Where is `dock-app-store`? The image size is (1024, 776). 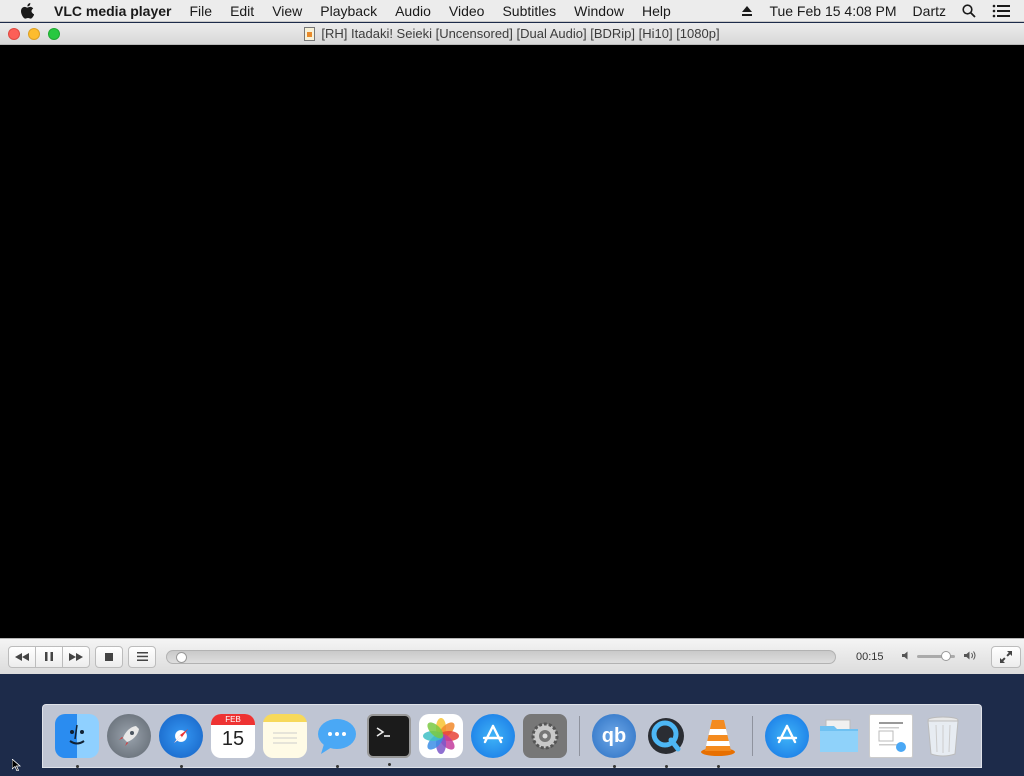 dock-app-store is located at coordinates (493, 736).